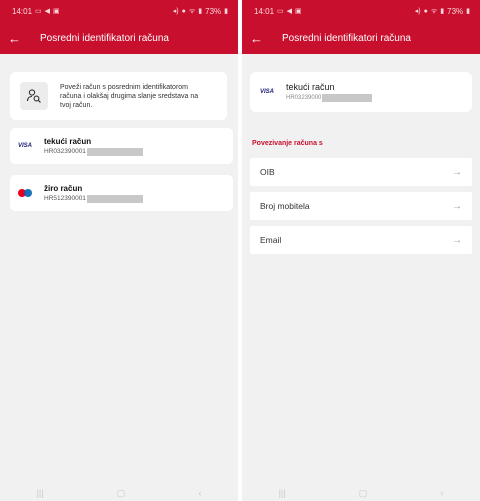  Describe the element at coordinates (287, 143) in the screenshot. I see `section-title: Povezivanje računa s` at that location.